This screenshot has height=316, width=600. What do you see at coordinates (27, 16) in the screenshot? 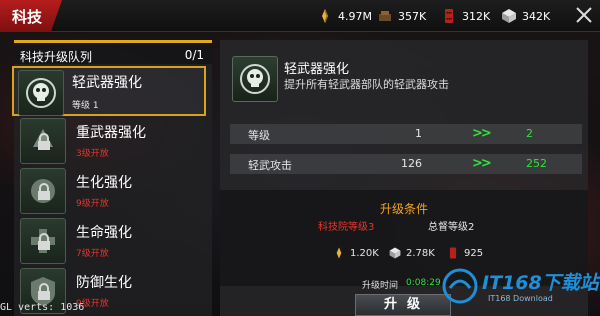
I see `page-title: 科技` at bounding box center [27, 16].